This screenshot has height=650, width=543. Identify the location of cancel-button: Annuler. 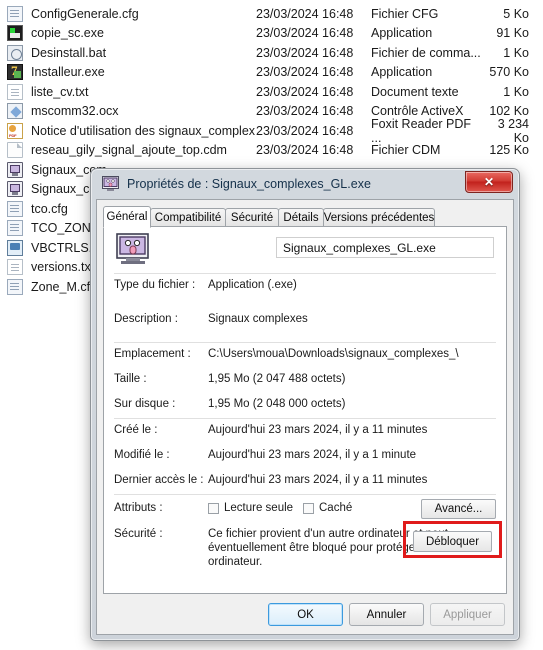
(386, 614).